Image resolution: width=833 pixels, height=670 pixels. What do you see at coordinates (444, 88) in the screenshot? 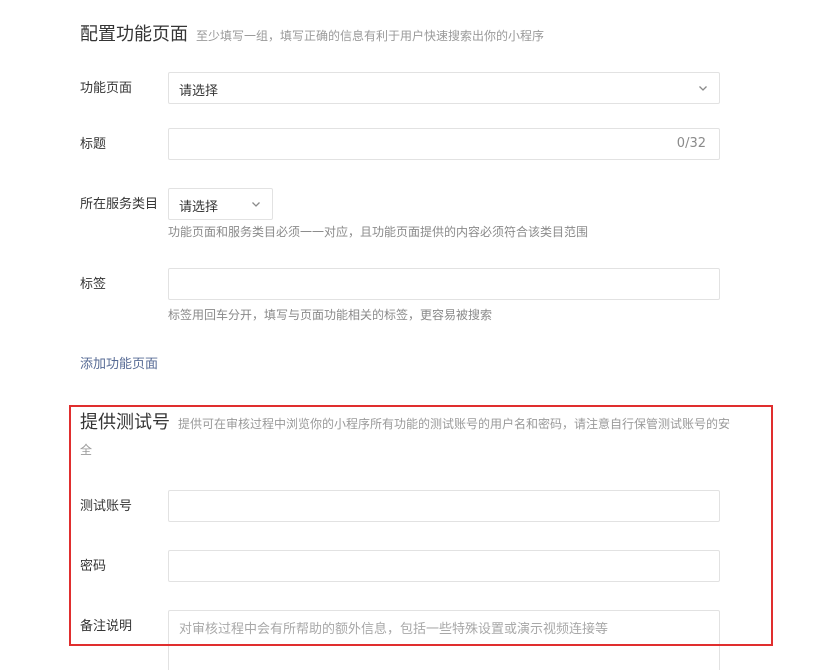
I see `function-page-select: 请选择` at bounding box center [444, 88].